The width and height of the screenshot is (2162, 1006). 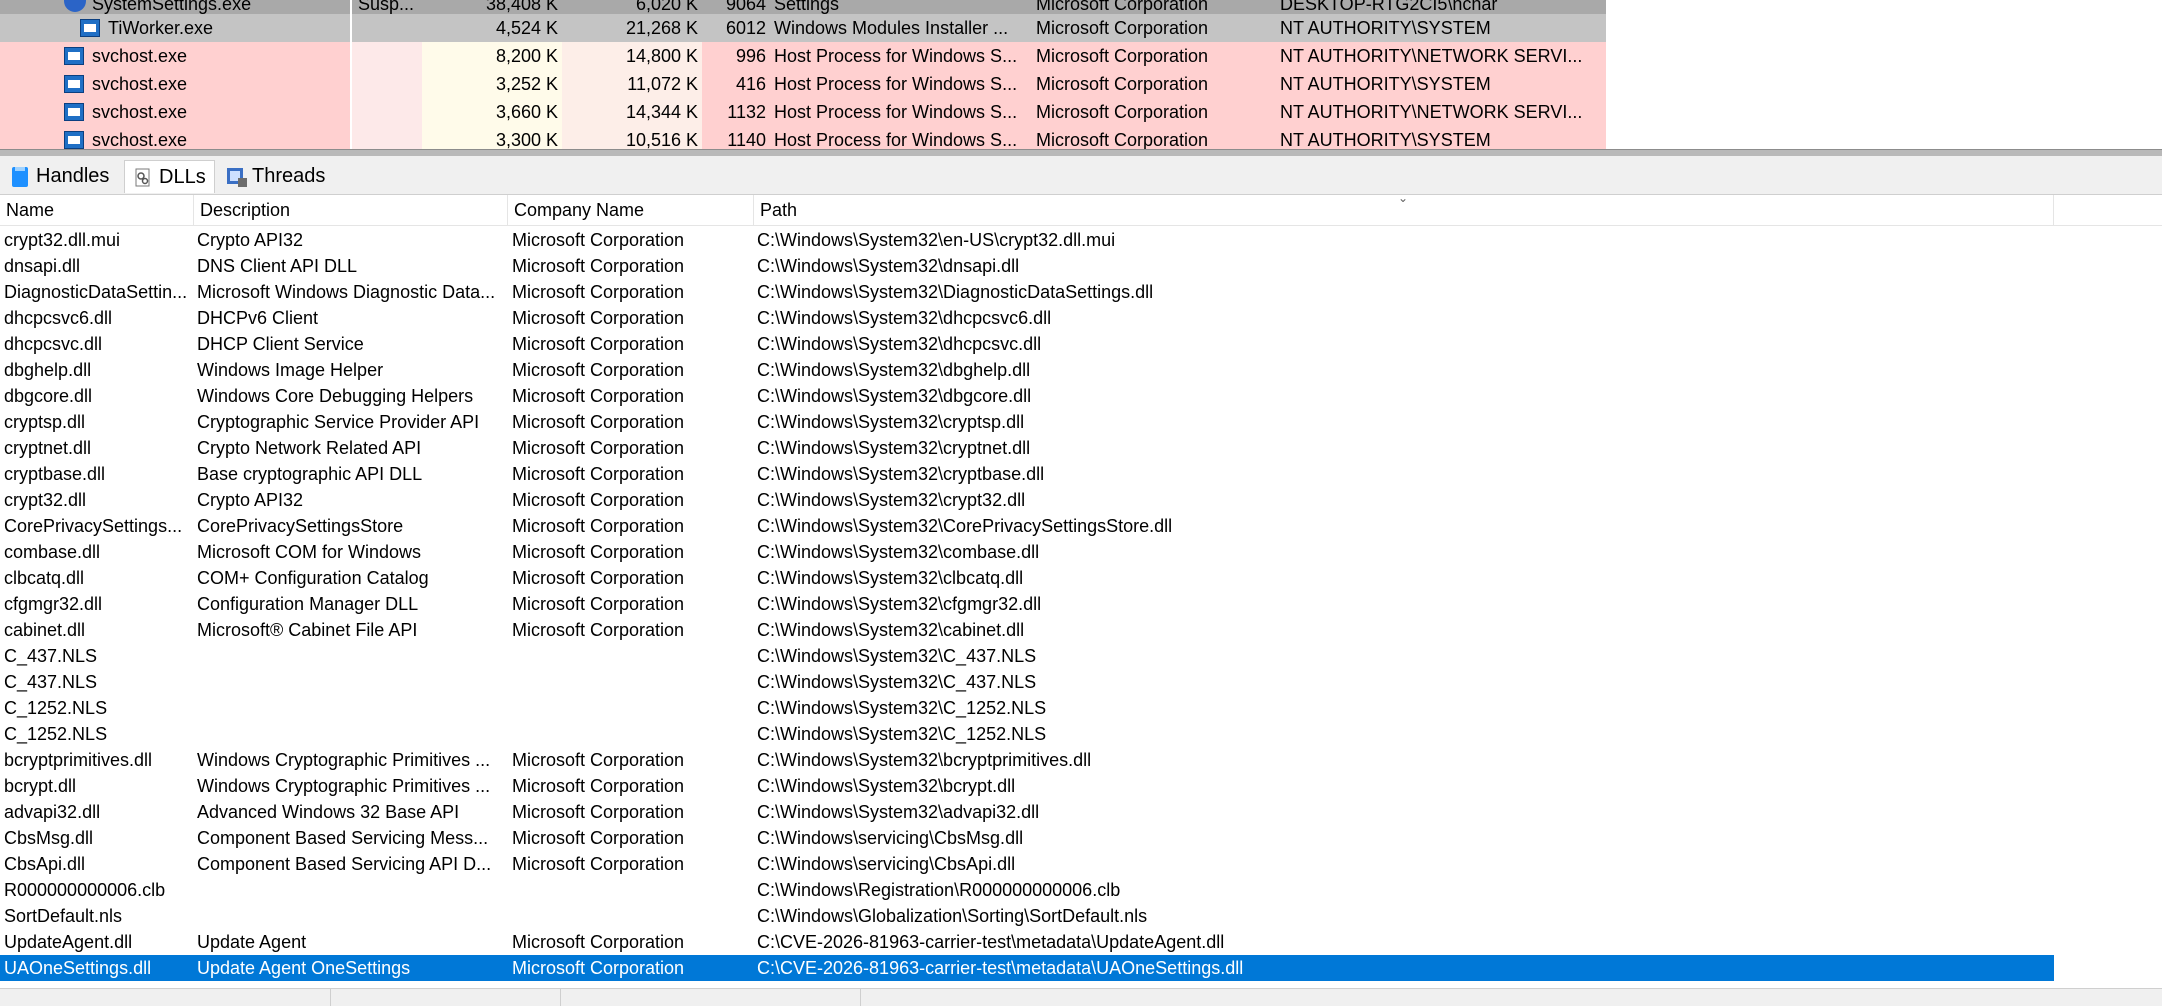 I want to click on process-pid: 6012, so click(x=745, y=28).